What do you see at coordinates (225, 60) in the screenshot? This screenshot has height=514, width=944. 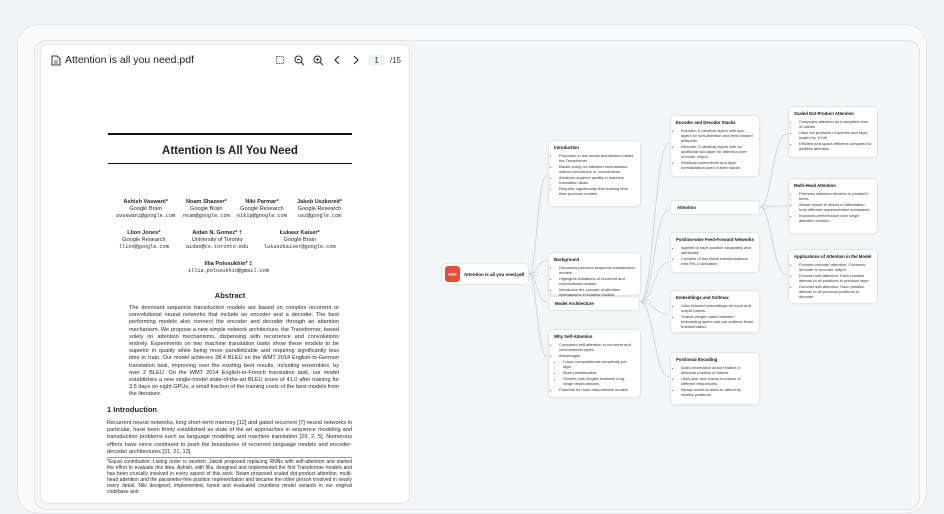 I see `pdf-toolbar: Attention is all you need.pdf 1 /15` at bounding box center [225, 60].